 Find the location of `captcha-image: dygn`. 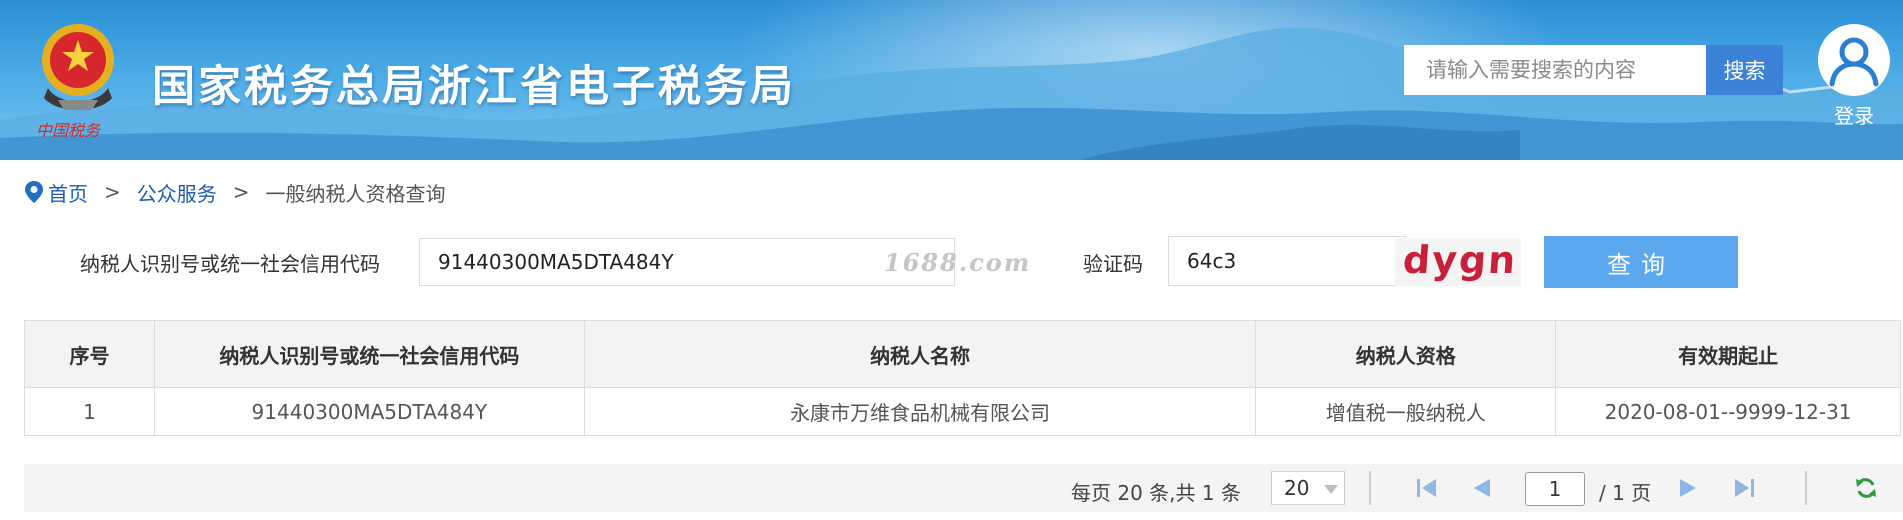

captcha-image: dygn is located at coordinates (1458, 262).